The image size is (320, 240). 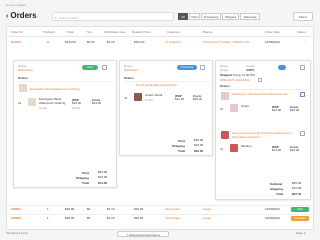 I want to click on status-badge: Complete, so click(x=300, y=218).